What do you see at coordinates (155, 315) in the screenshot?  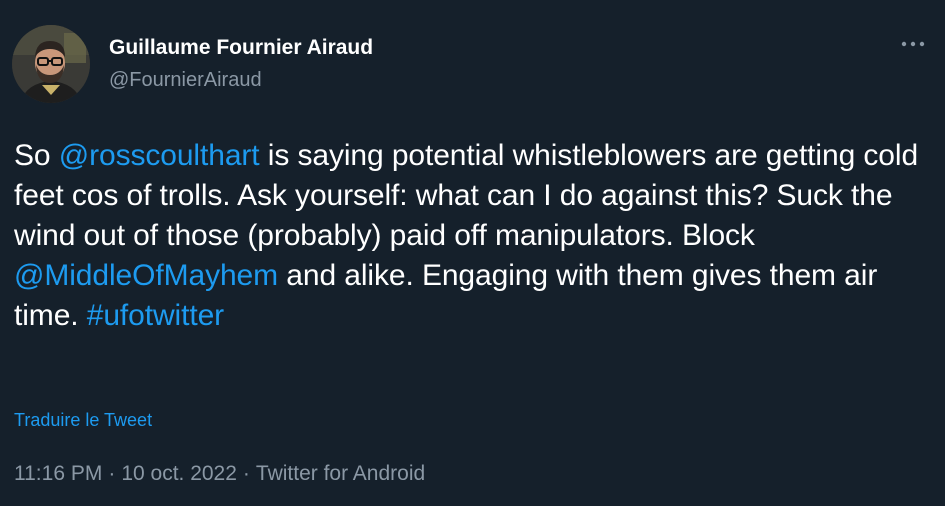 I see `hashtag-link: #ufotwitter` at bounding box center [155, 315].